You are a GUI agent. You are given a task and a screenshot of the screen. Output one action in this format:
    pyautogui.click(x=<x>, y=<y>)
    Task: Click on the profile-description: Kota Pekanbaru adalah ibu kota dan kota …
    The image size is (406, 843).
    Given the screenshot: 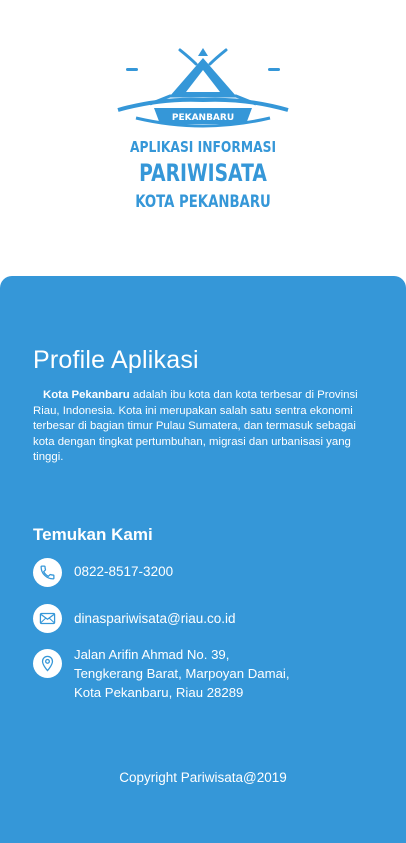 What is the action you would take?
    pyautogui.click(x=203, y=427)
    